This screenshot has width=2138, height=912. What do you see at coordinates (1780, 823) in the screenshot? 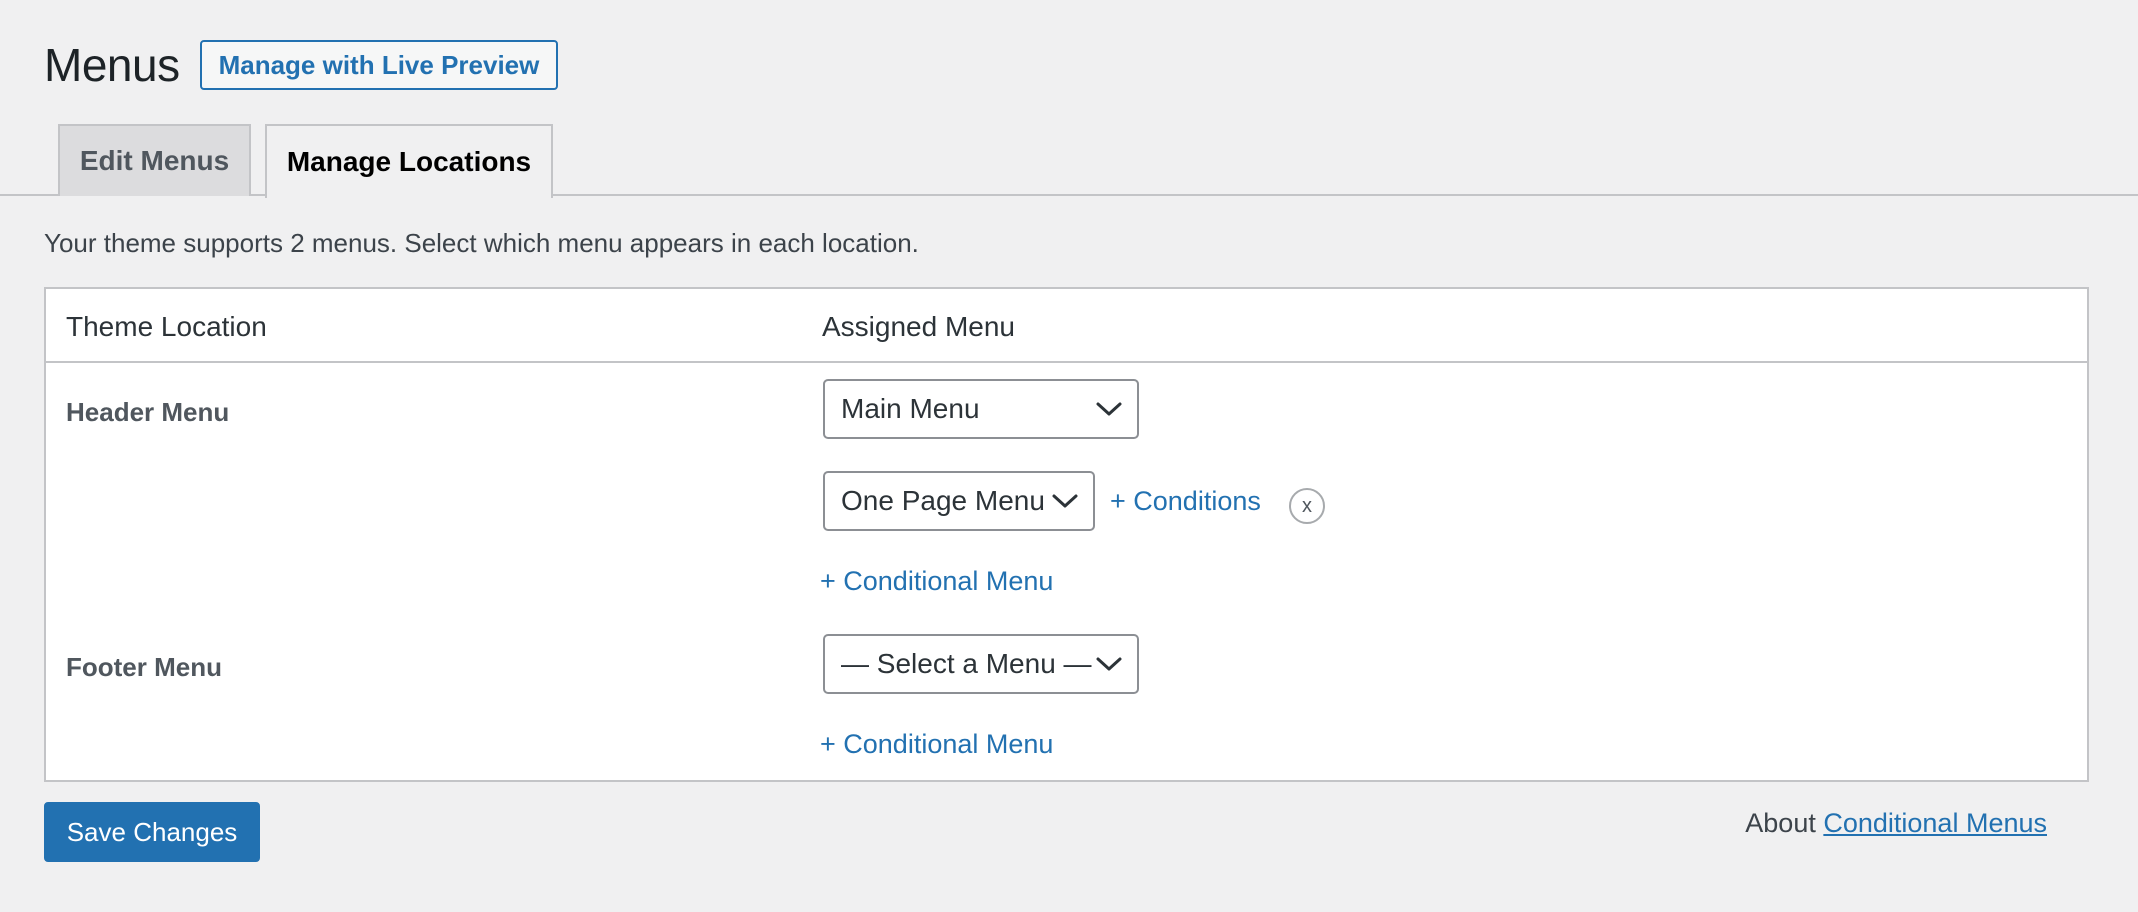
I see `about-prefix: About` at bounding box center [1780, 823].